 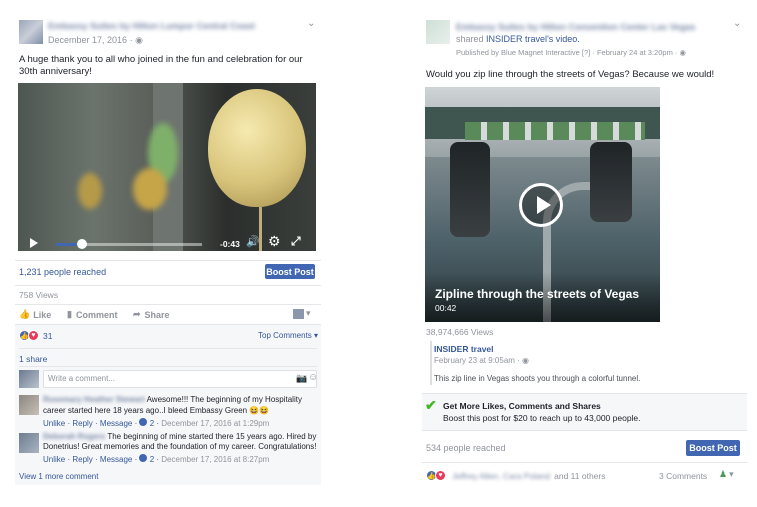 I want to click on audience-selector: ▾, so click(x=302, y=313).